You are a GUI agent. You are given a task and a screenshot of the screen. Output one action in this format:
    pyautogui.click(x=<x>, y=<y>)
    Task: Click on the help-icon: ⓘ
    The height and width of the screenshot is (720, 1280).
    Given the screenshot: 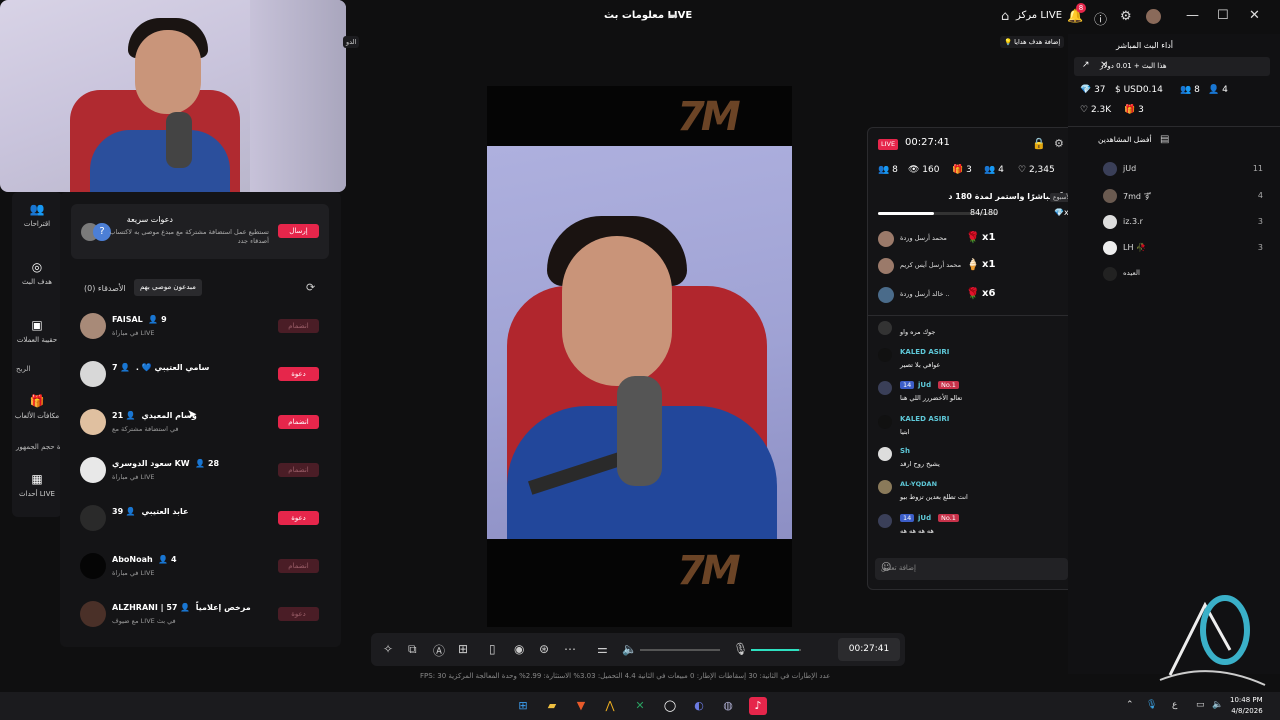 What is the action you would take?
    pyautogui.click(x=1100, y=18)
    